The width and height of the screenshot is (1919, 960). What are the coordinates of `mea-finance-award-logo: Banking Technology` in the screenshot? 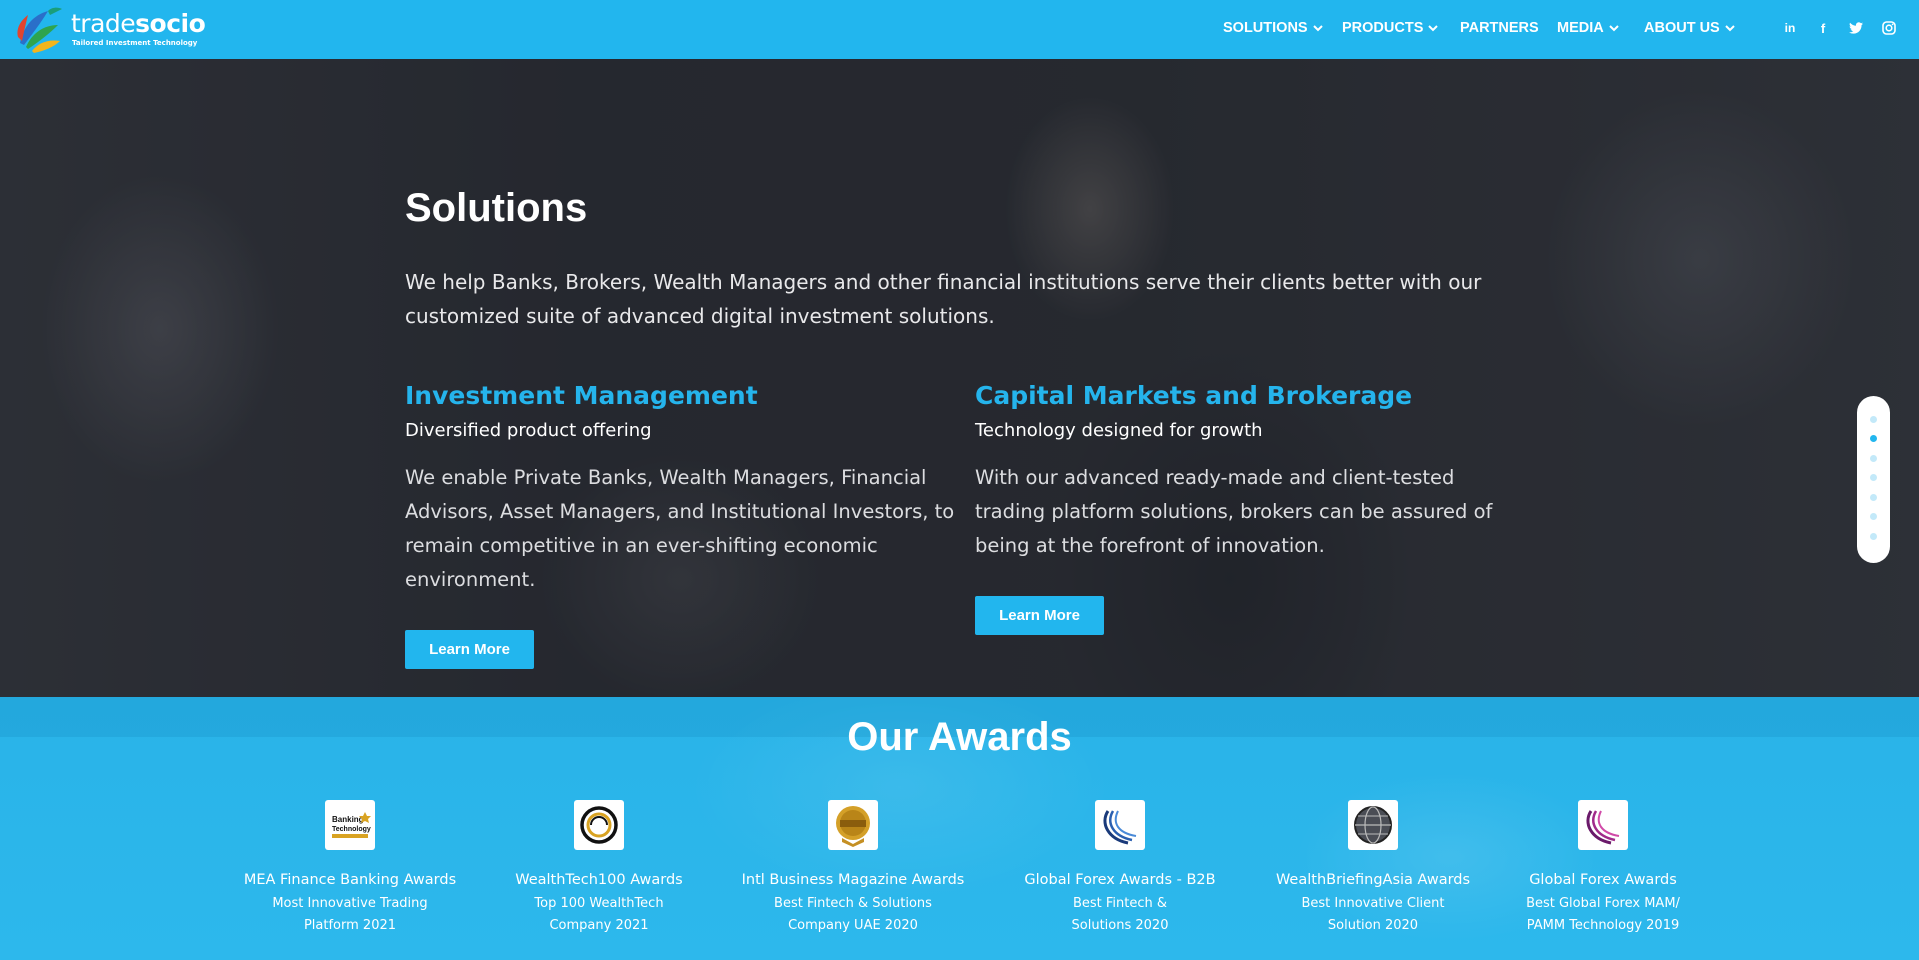 It's located at (350, 825).